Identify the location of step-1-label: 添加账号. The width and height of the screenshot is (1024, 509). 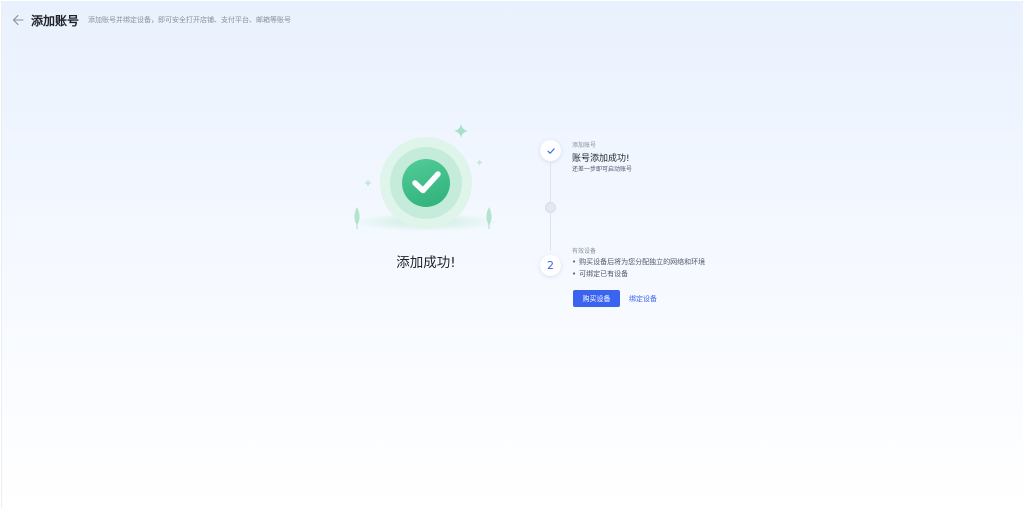
(584, 145).